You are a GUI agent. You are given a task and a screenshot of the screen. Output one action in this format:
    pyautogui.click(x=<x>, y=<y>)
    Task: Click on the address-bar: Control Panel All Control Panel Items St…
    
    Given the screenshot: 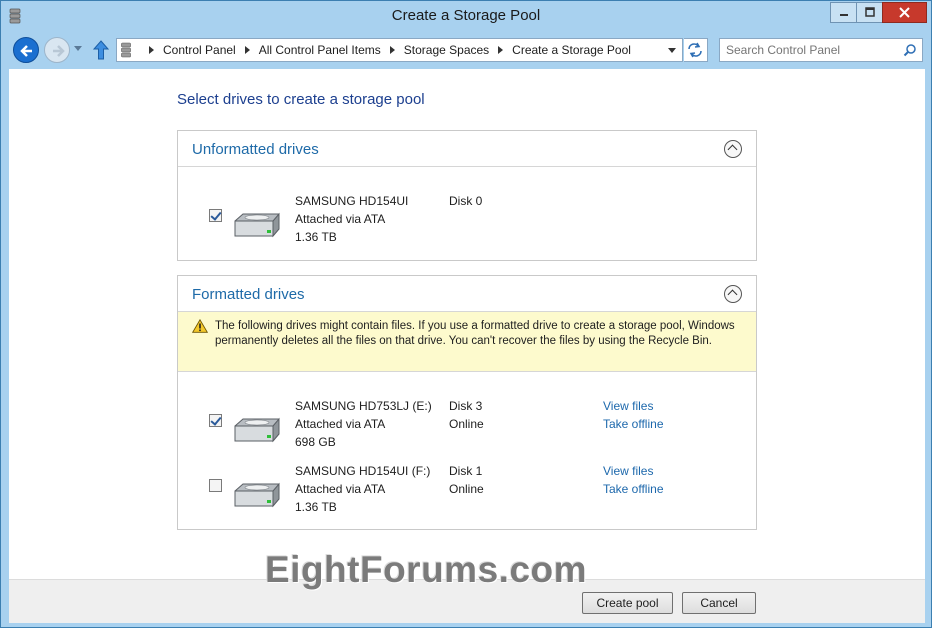 What is the action you would take?
    pyautogui.click(x=399, y=50)
    